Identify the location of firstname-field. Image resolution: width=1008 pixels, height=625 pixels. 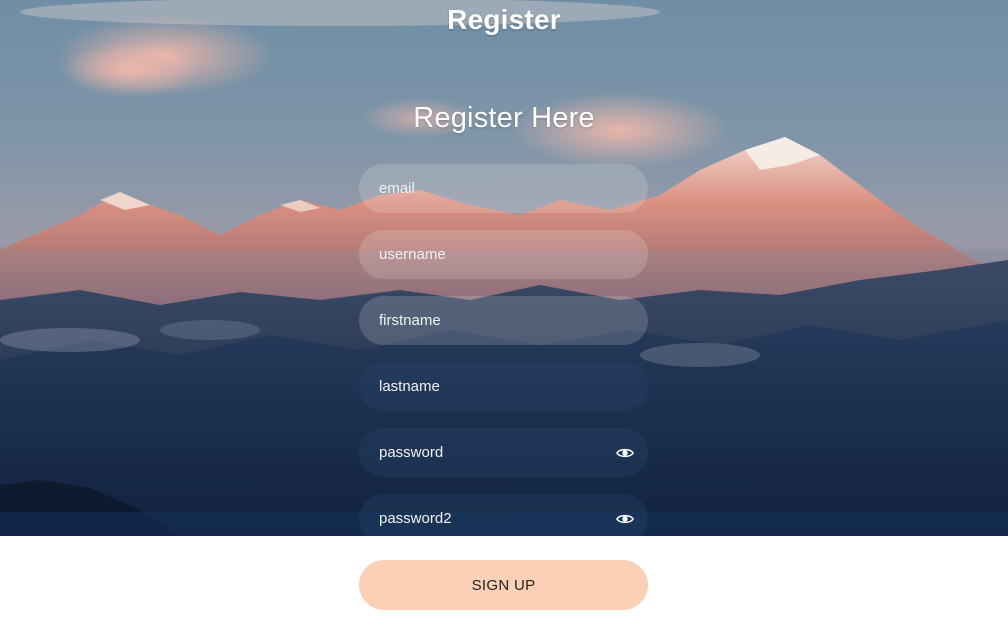
(503, 320).